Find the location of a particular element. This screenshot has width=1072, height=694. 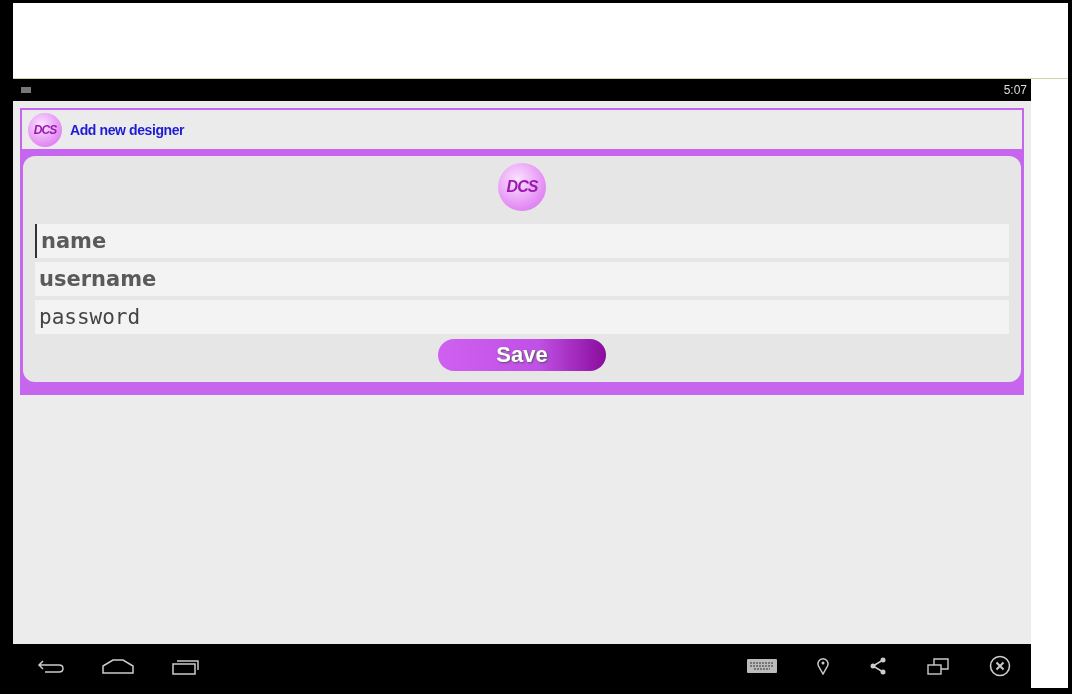

screen-title: Add new designer is located at coordinates (127, 129).